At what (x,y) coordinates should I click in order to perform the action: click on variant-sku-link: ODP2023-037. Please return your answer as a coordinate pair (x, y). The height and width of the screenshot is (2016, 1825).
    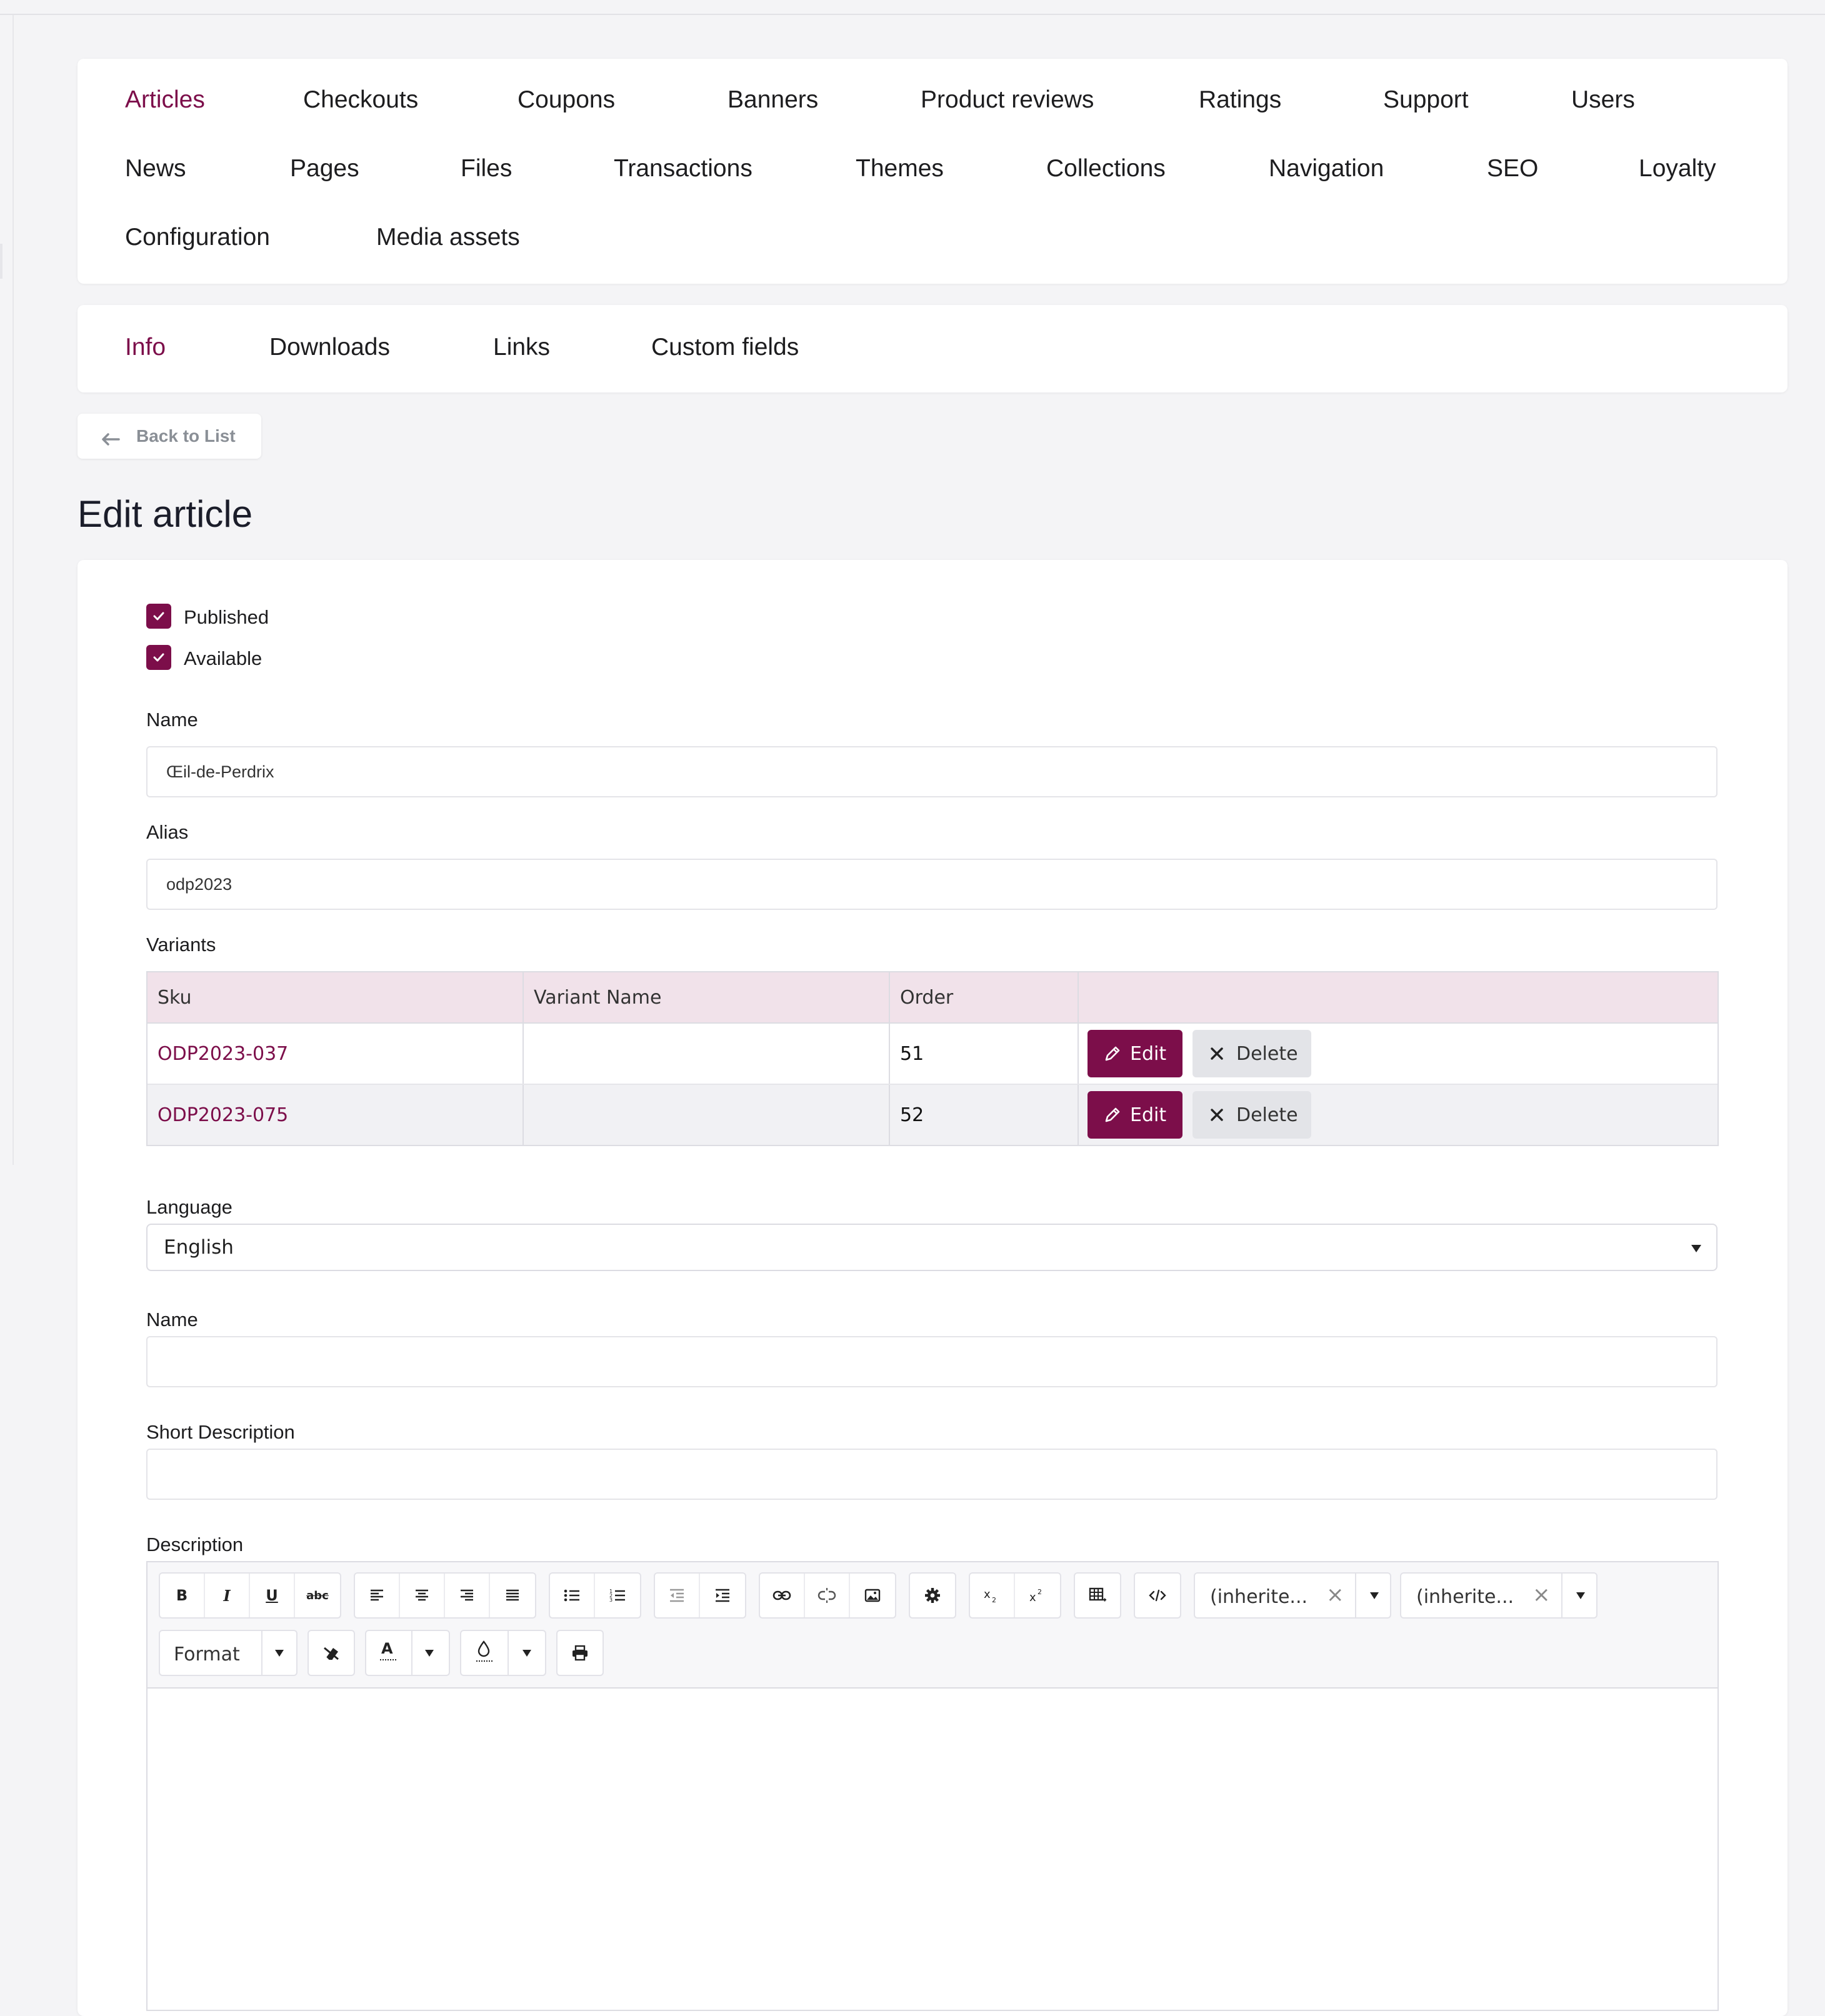
    Looking at the image, I should click on (335, 1054).